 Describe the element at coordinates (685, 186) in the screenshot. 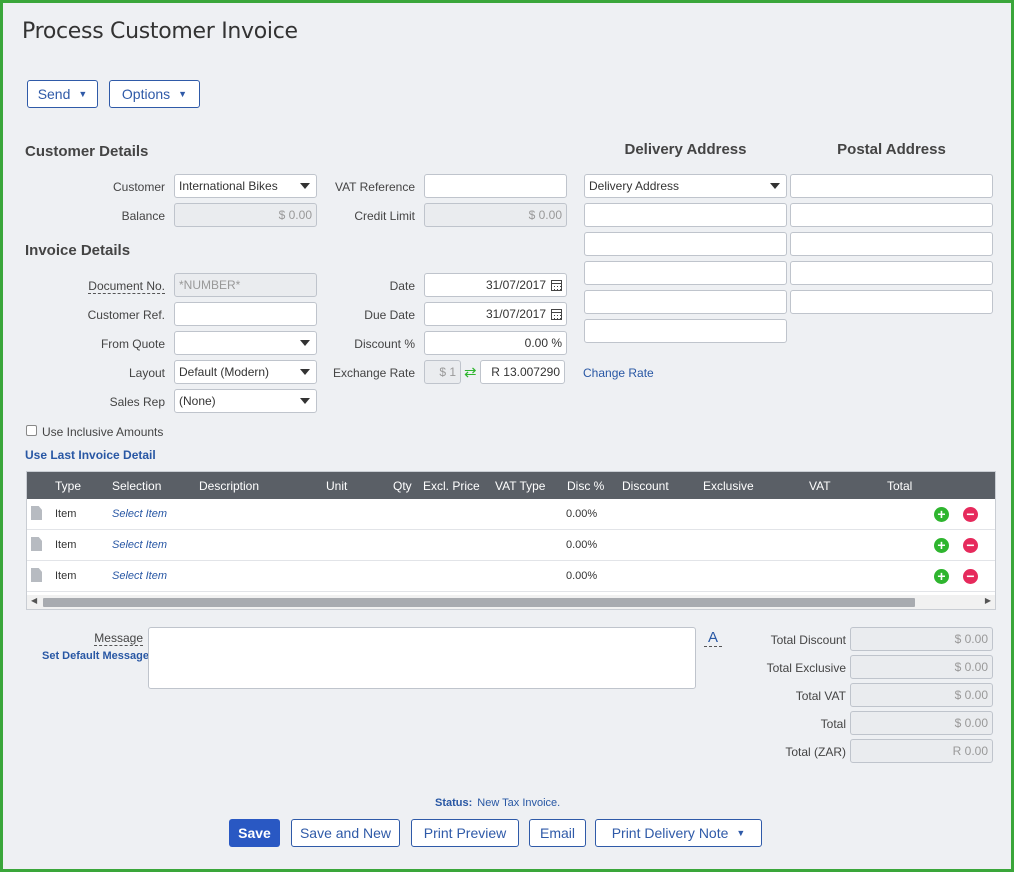

I see `delivery-address-select: Delivery Address` at that location.